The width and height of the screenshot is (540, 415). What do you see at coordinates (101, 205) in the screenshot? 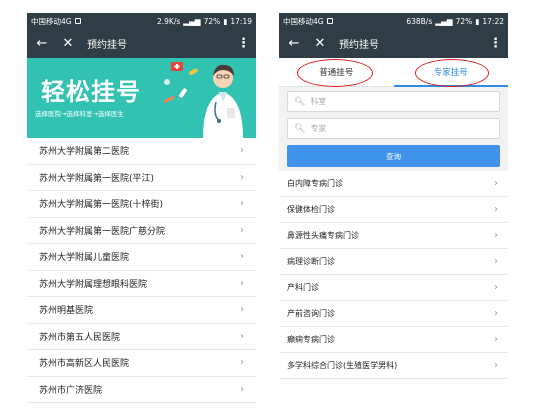
I see `hospital-name: 苏州大学附属第一医院(十梓街)` at bounding box center [101, 205].